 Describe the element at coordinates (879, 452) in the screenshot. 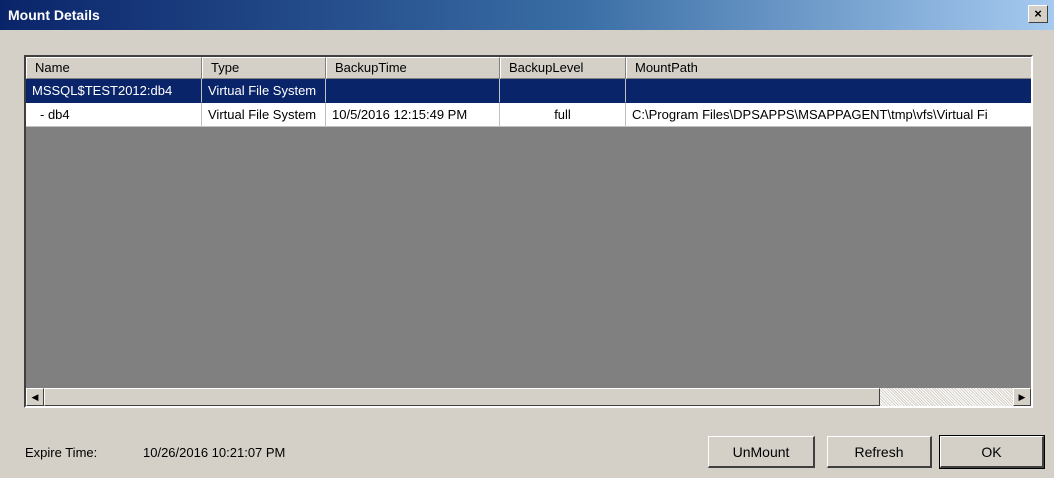

I see `refresh-button: Refresh` at that location.